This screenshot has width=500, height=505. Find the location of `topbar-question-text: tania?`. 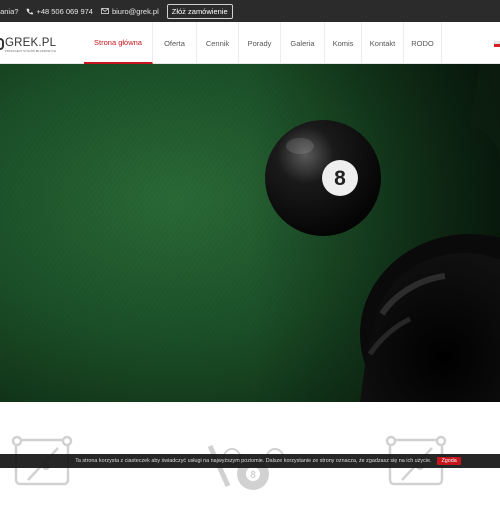

topbar-question-text: tania? is located at coordinates (9, 11).